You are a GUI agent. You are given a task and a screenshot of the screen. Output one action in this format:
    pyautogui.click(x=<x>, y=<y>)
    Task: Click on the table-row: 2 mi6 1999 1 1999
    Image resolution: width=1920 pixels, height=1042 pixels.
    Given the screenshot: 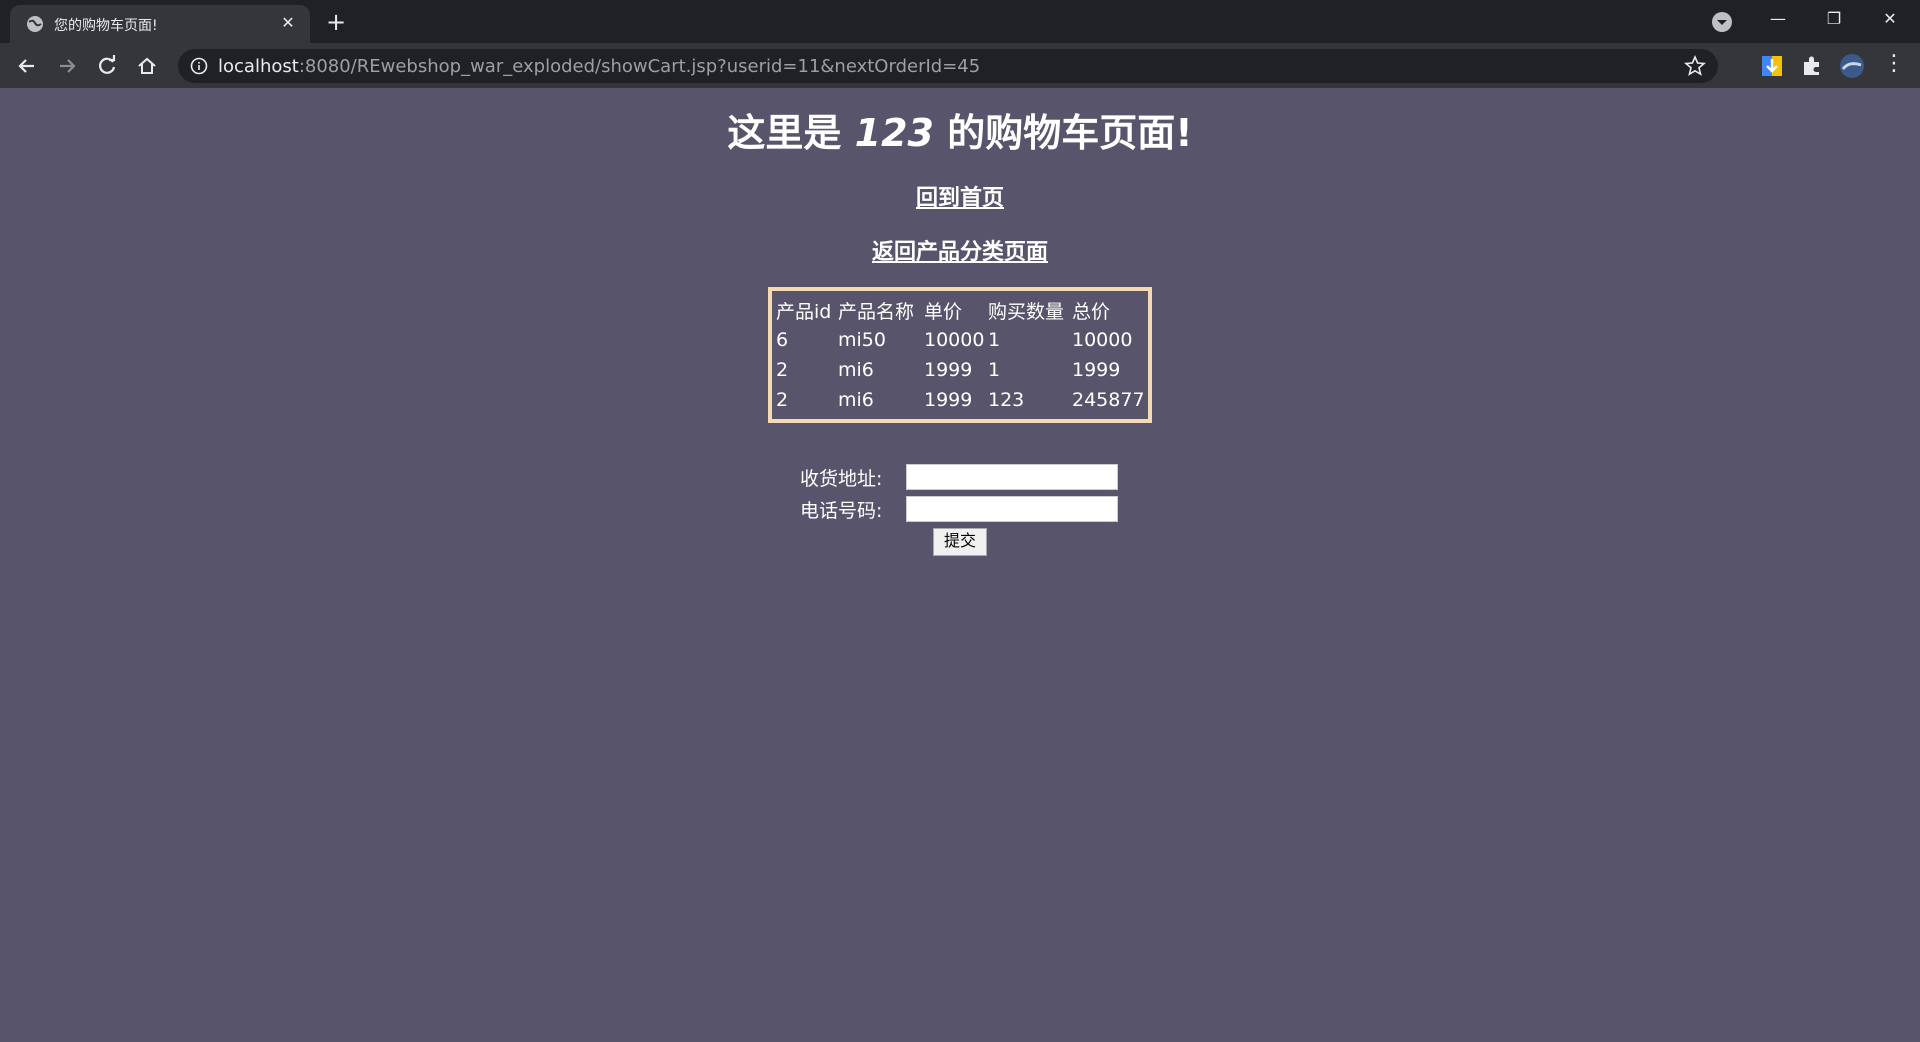 What is the action you would take?
    pyautogui.click(x=961, y=370)
    